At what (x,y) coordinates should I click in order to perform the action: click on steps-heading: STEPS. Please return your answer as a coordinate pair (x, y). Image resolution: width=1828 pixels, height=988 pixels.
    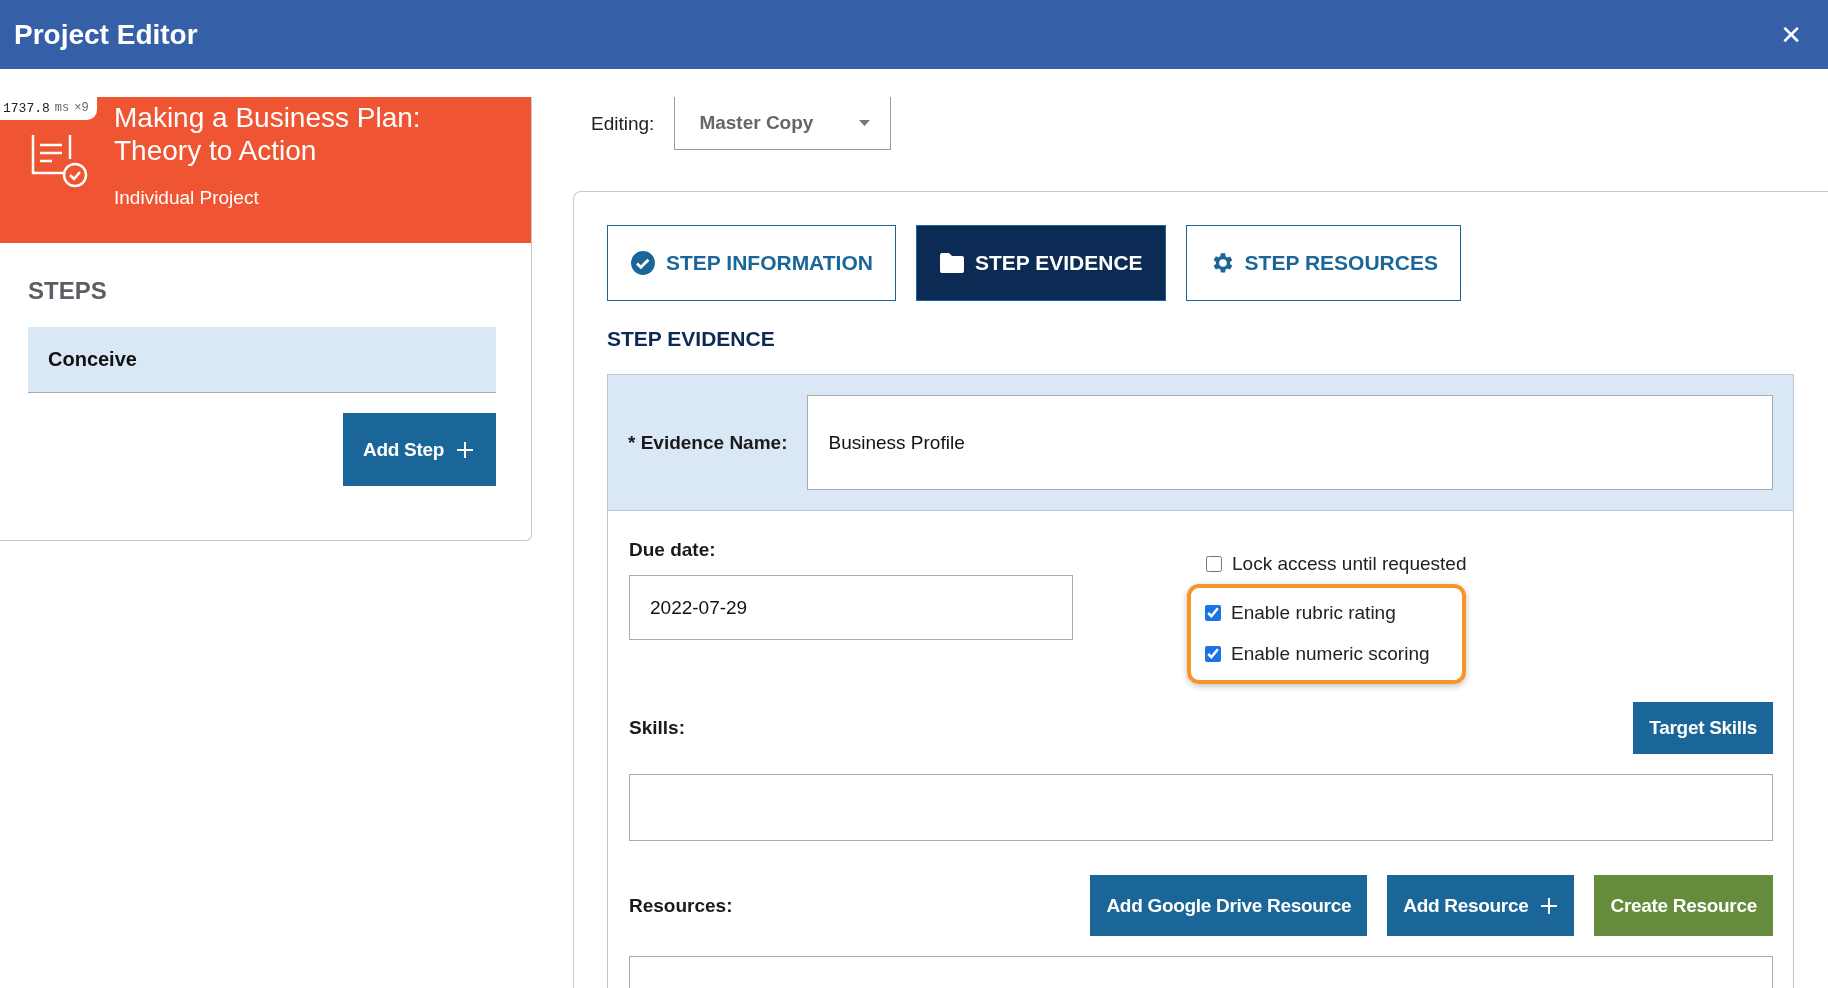
    Looking at the image, I should click on (68, 291).